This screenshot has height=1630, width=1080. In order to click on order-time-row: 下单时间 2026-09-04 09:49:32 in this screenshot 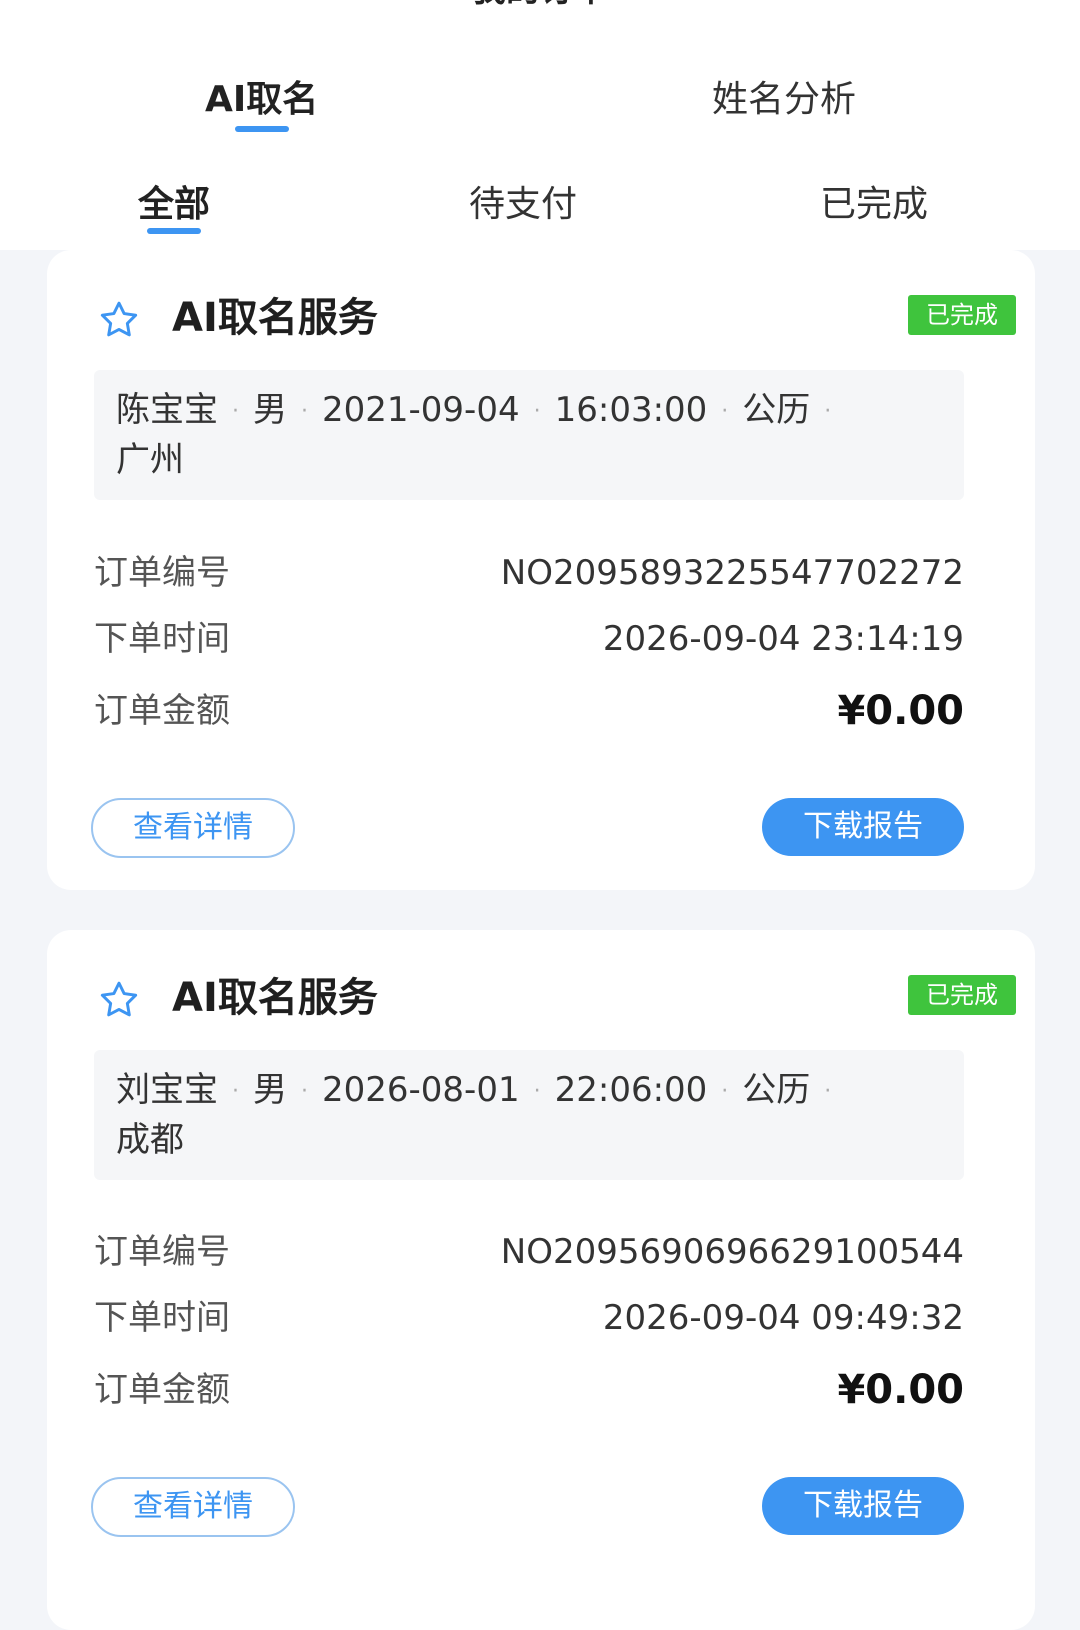, I will do `click(529, 1318)`.